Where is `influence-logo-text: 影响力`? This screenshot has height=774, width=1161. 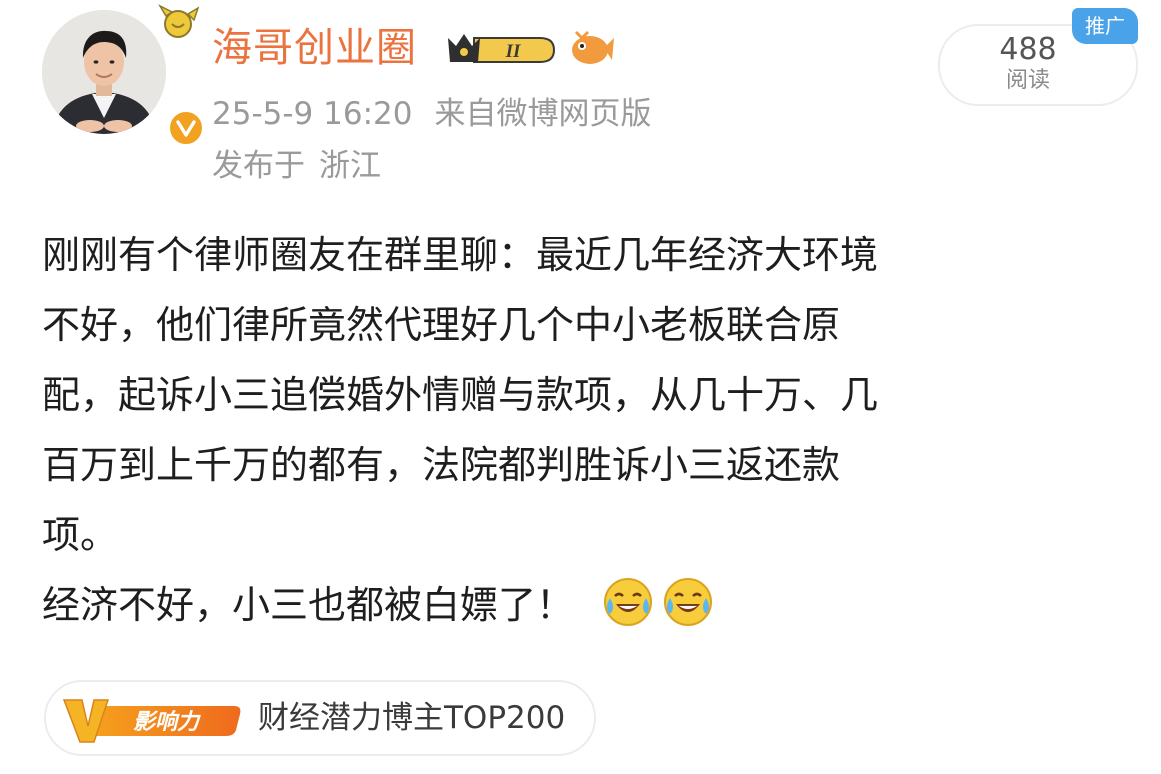 influence-logo-text: 影响力 is located at coordinates (167, 722).